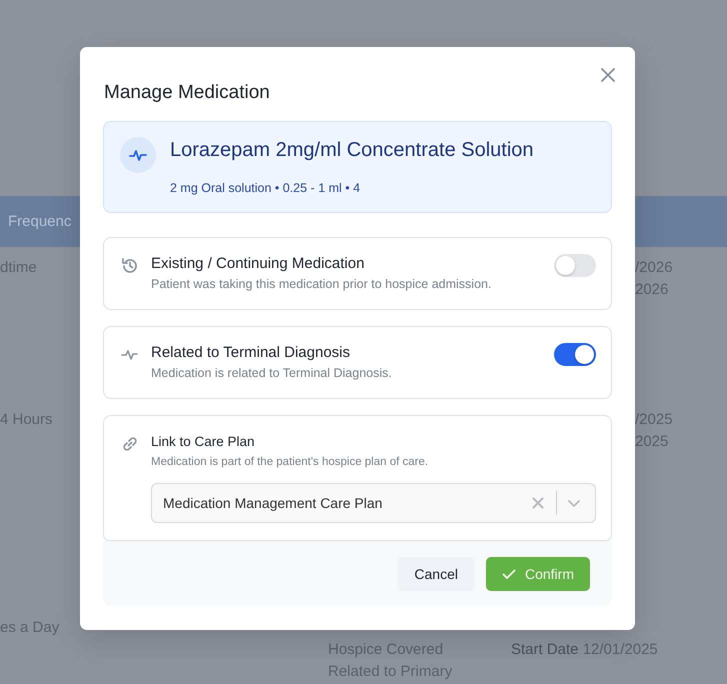 This screenshot has height=684, width=727. Describe the element at coordinates (130, 444) in the screenshot. I see `link-icon` at that location.